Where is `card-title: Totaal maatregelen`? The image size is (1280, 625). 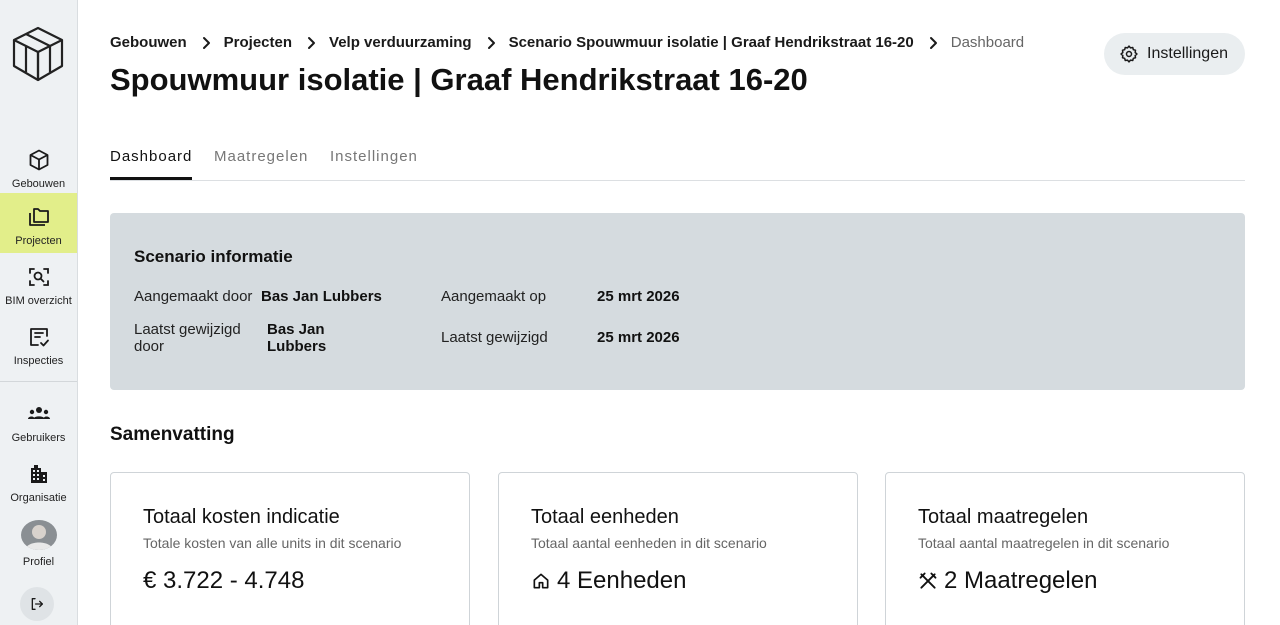 card-title: Totaal maatregelen is located at coordinates (1003, 517).